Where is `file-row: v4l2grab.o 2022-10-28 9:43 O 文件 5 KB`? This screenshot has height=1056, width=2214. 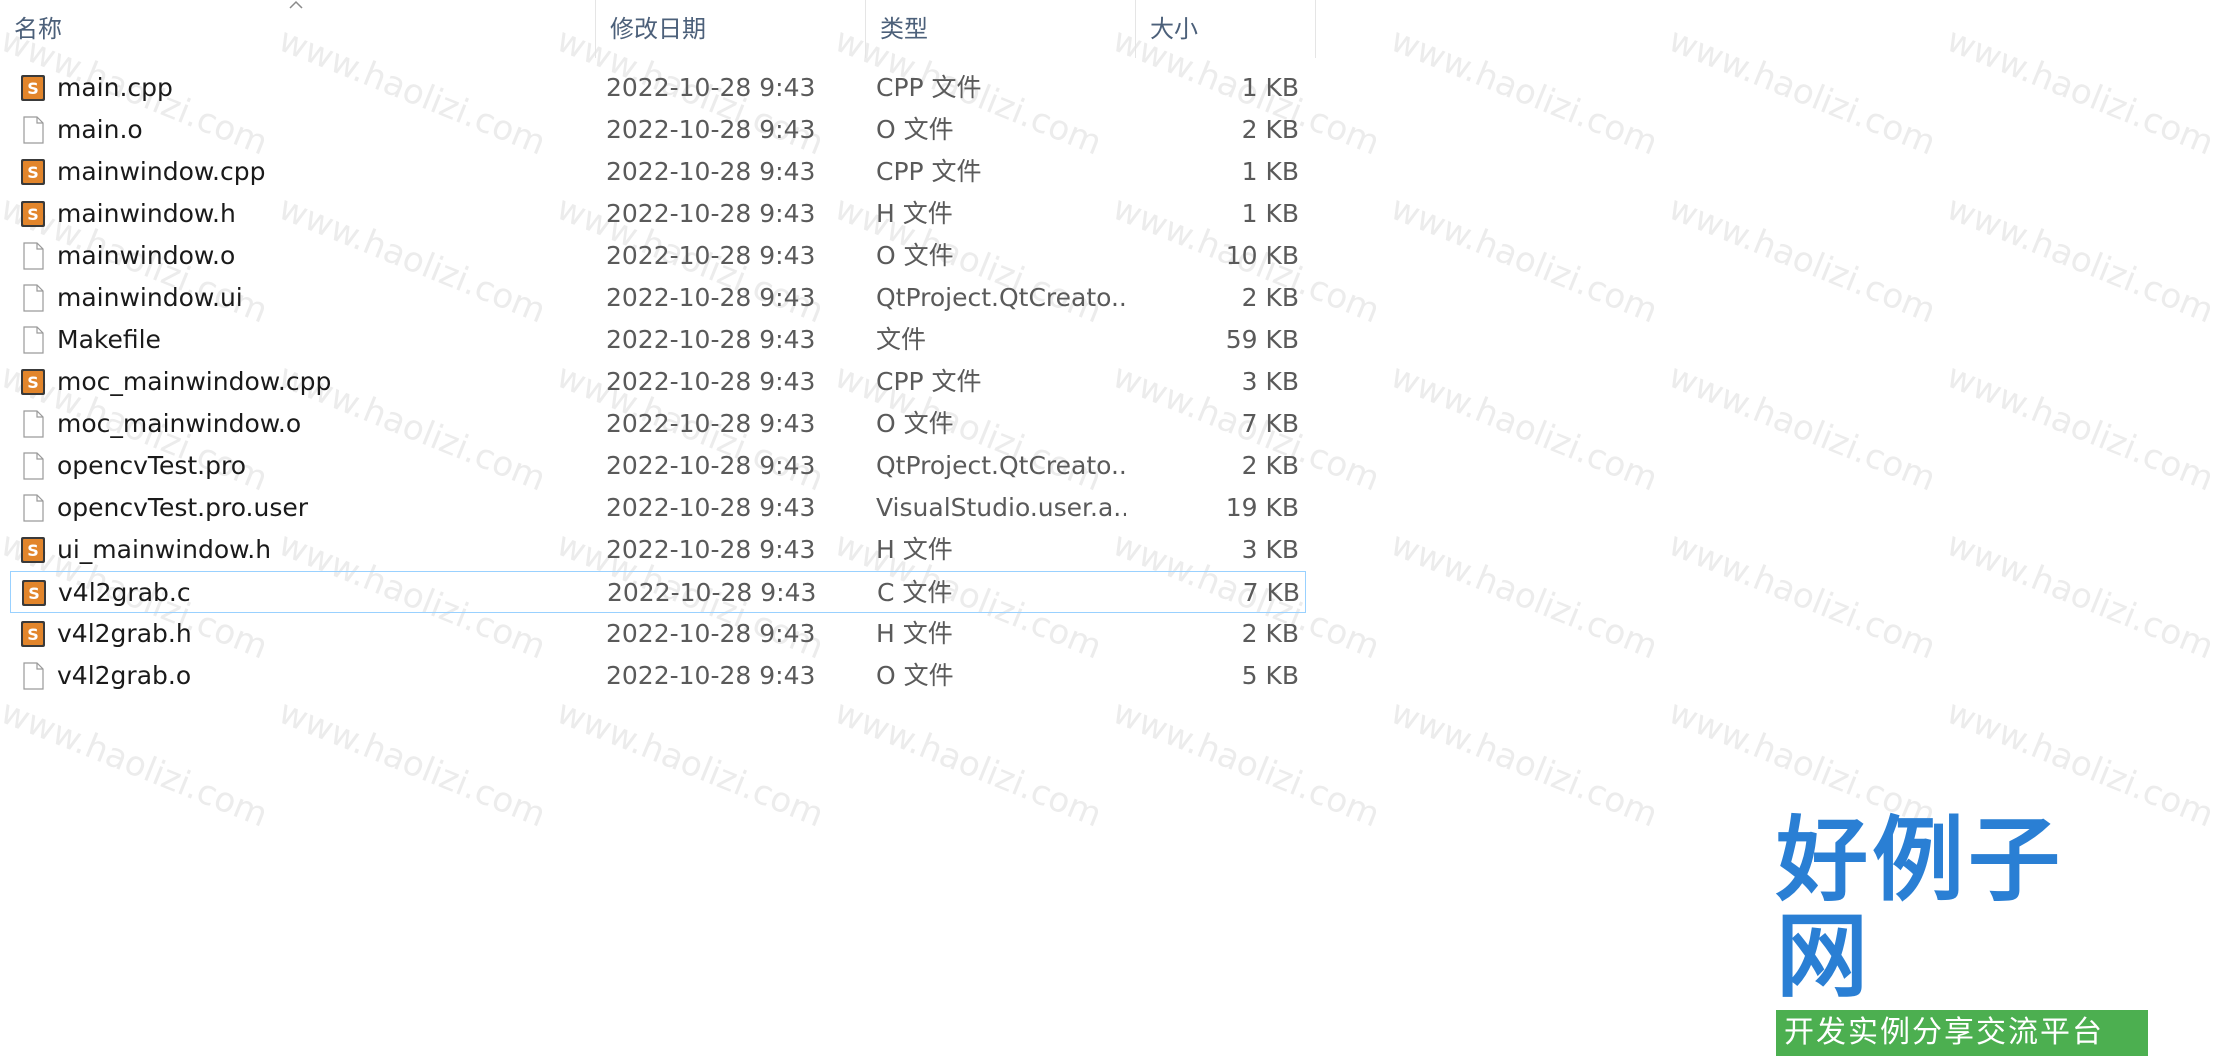
file-row: v4l2grab.o 2022-10-28 9:43 O 文件 5 KB is located at coordinates (658, 676).